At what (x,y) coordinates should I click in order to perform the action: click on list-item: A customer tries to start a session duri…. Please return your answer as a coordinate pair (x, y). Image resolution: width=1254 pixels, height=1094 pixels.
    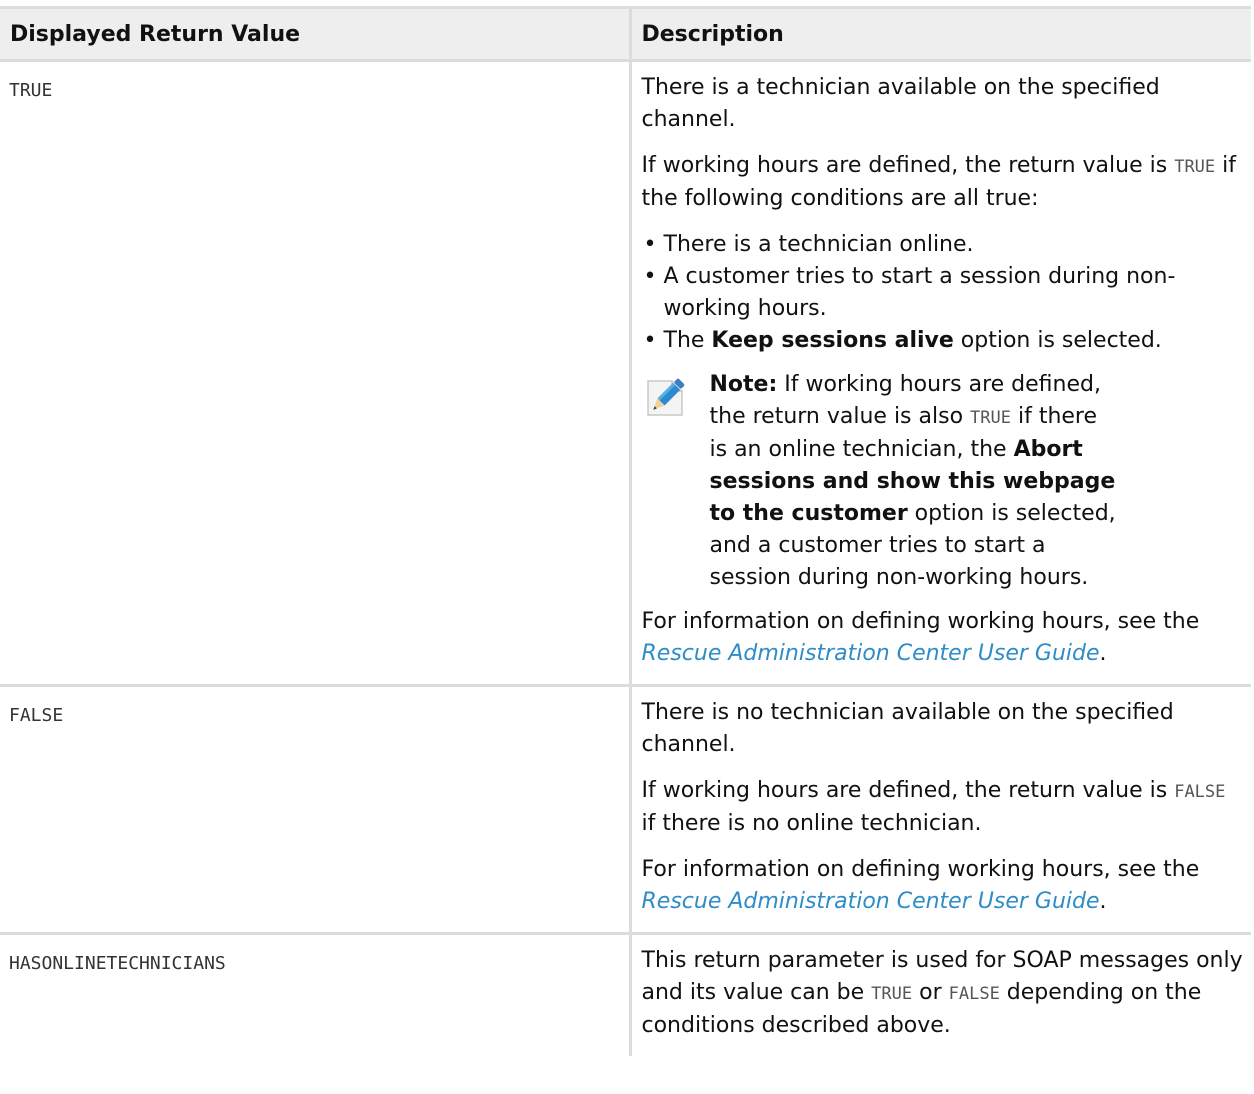
    Looking at the image, I should click on (944, 293).